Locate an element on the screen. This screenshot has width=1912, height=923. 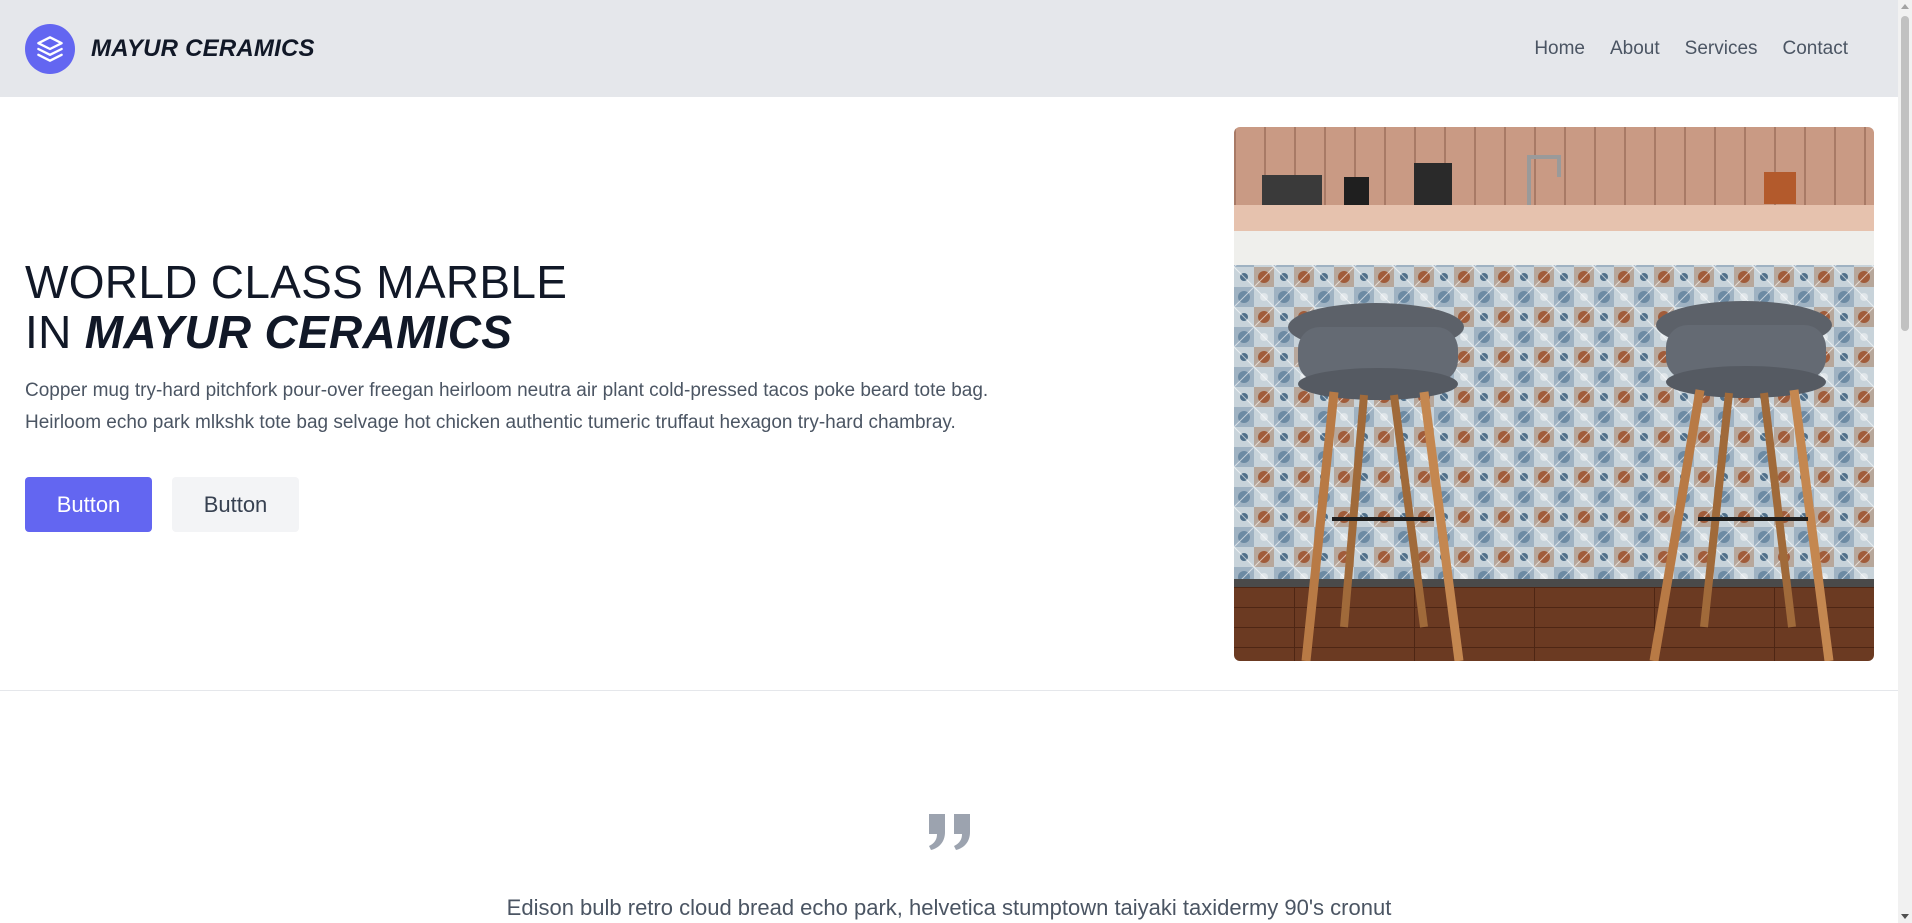
quote-icon is located at coordinates (949, 832).